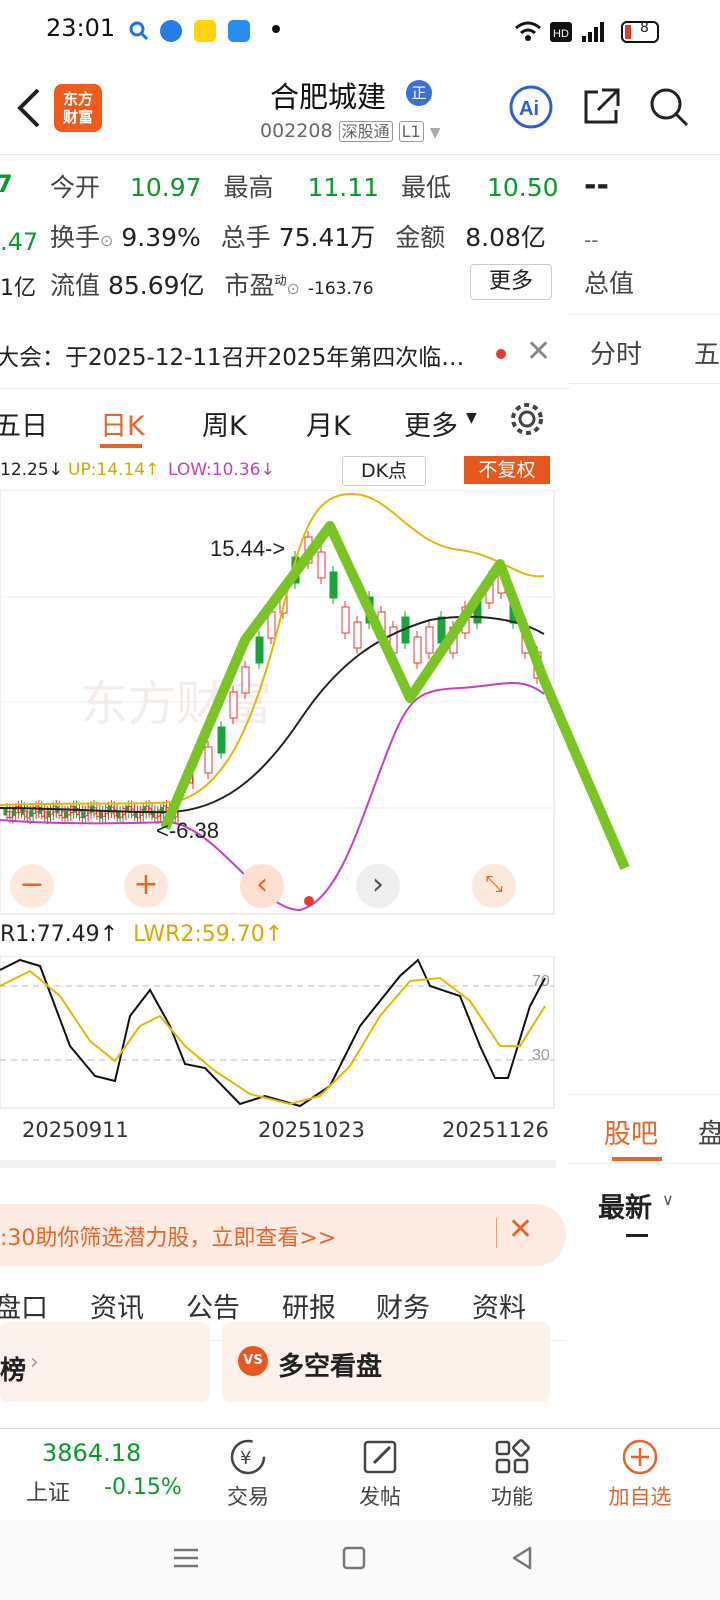  What do you see at coordinates (262, 886) in the screenshot?
I see `prev-button: ‹` at bounding box center [262, 886].